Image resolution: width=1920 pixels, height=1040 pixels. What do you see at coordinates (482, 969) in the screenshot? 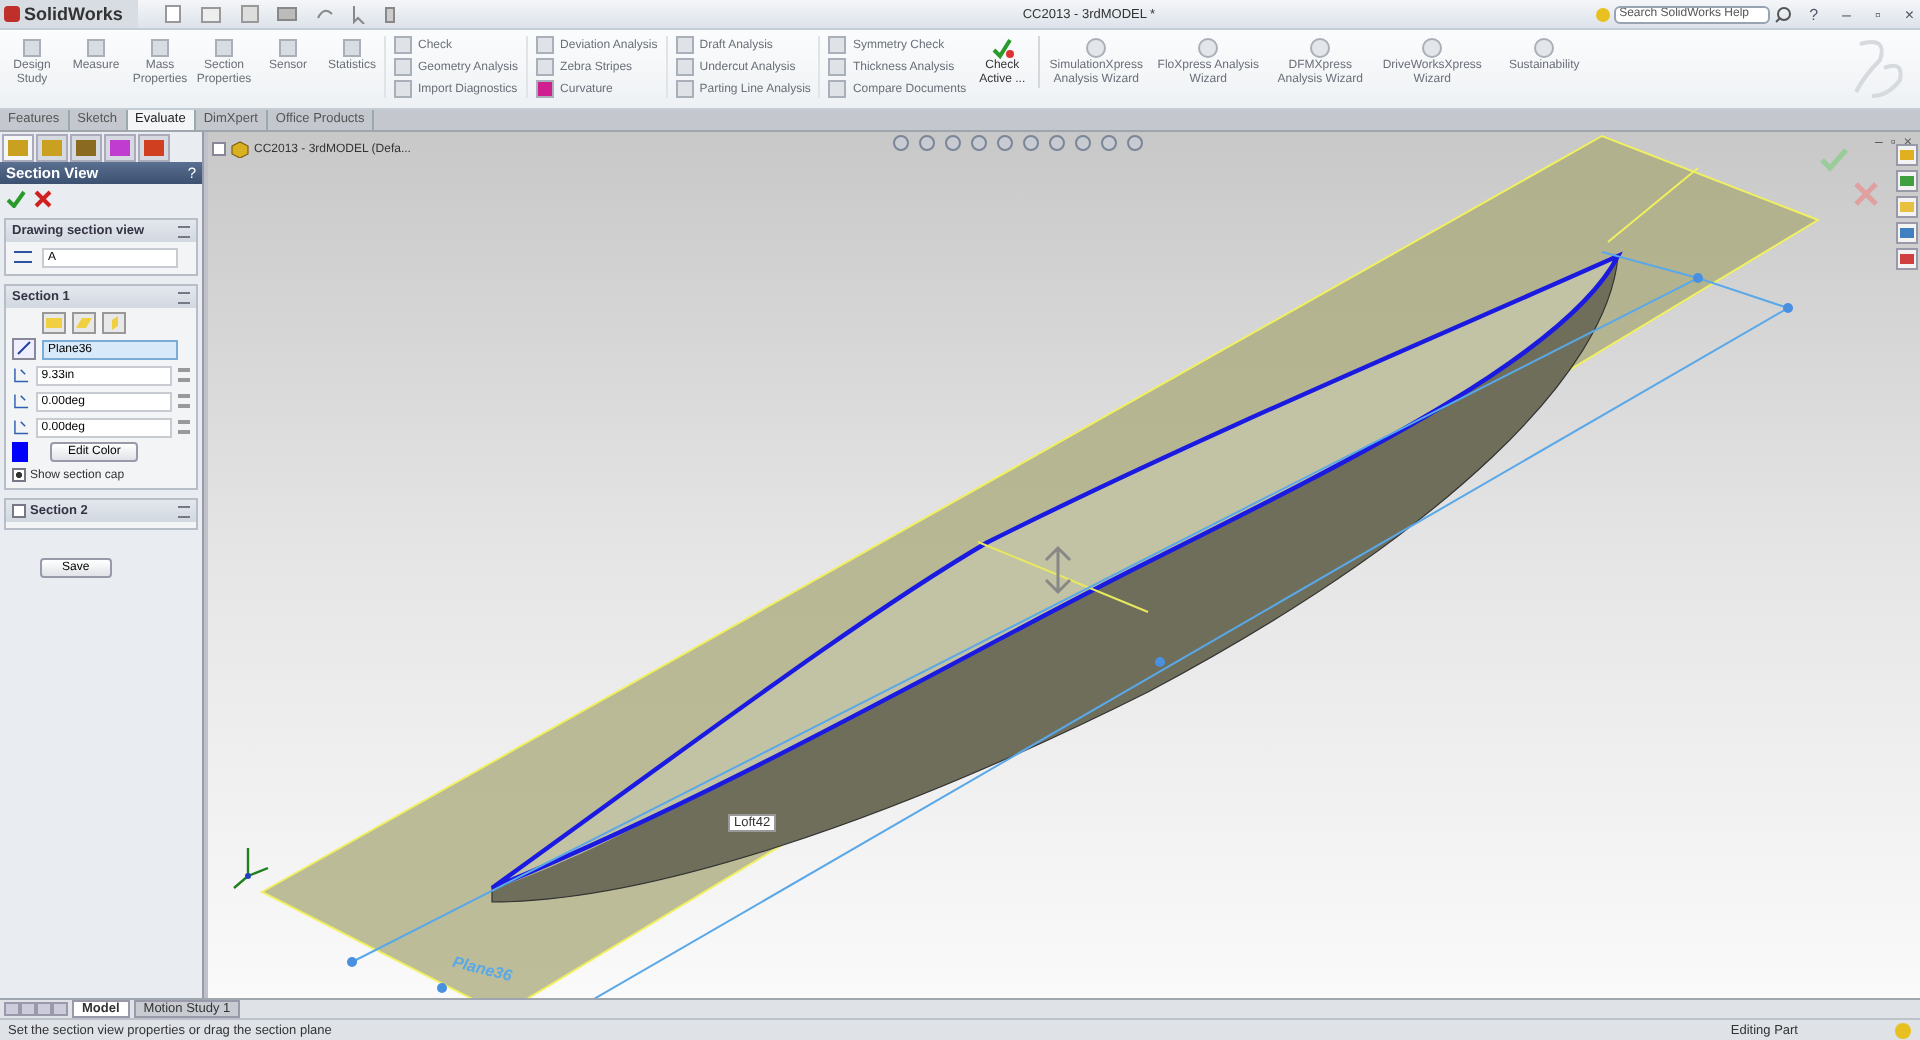
I see `plane-label: Plane36` at bounding box center [482, 969].